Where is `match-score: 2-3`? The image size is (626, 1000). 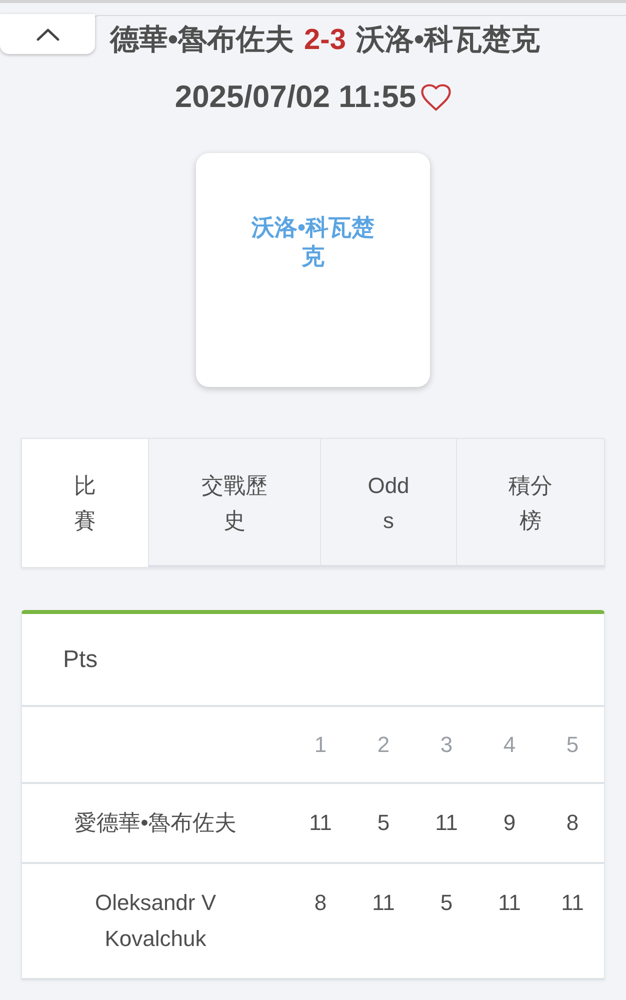
match-score: 2-3 is located at coordinates (325, 40).